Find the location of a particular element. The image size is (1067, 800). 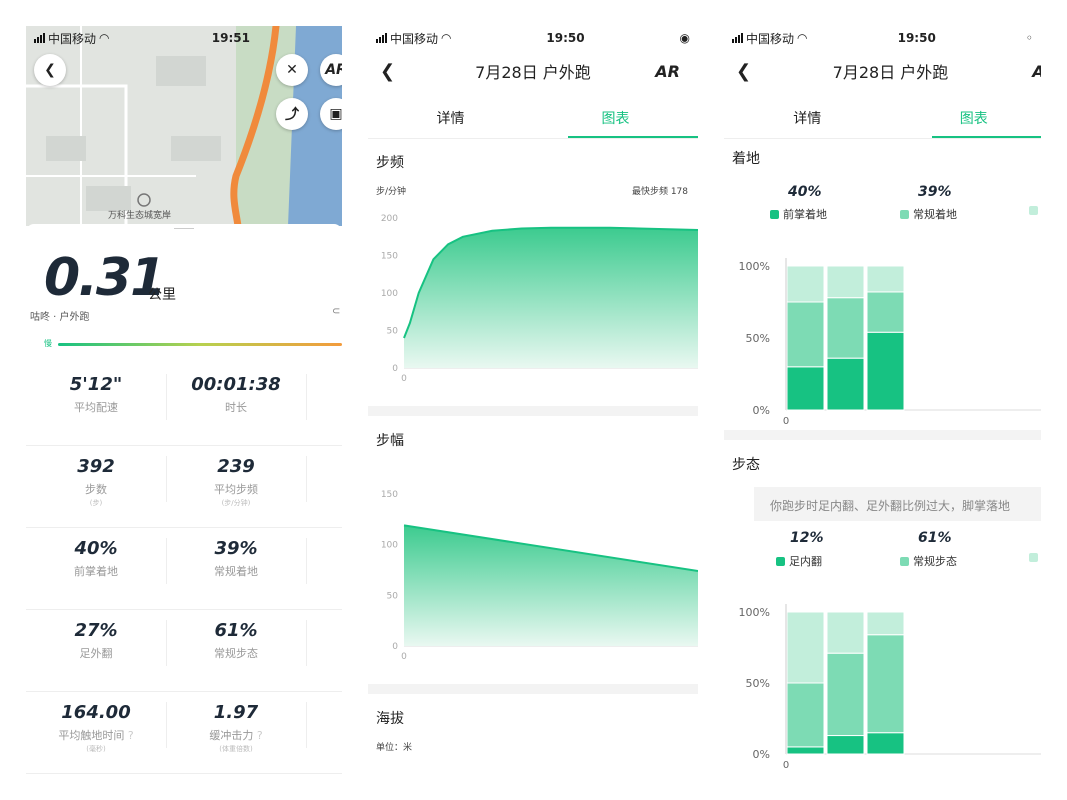

legend-other-gait is located at coordinates (1033, 557).